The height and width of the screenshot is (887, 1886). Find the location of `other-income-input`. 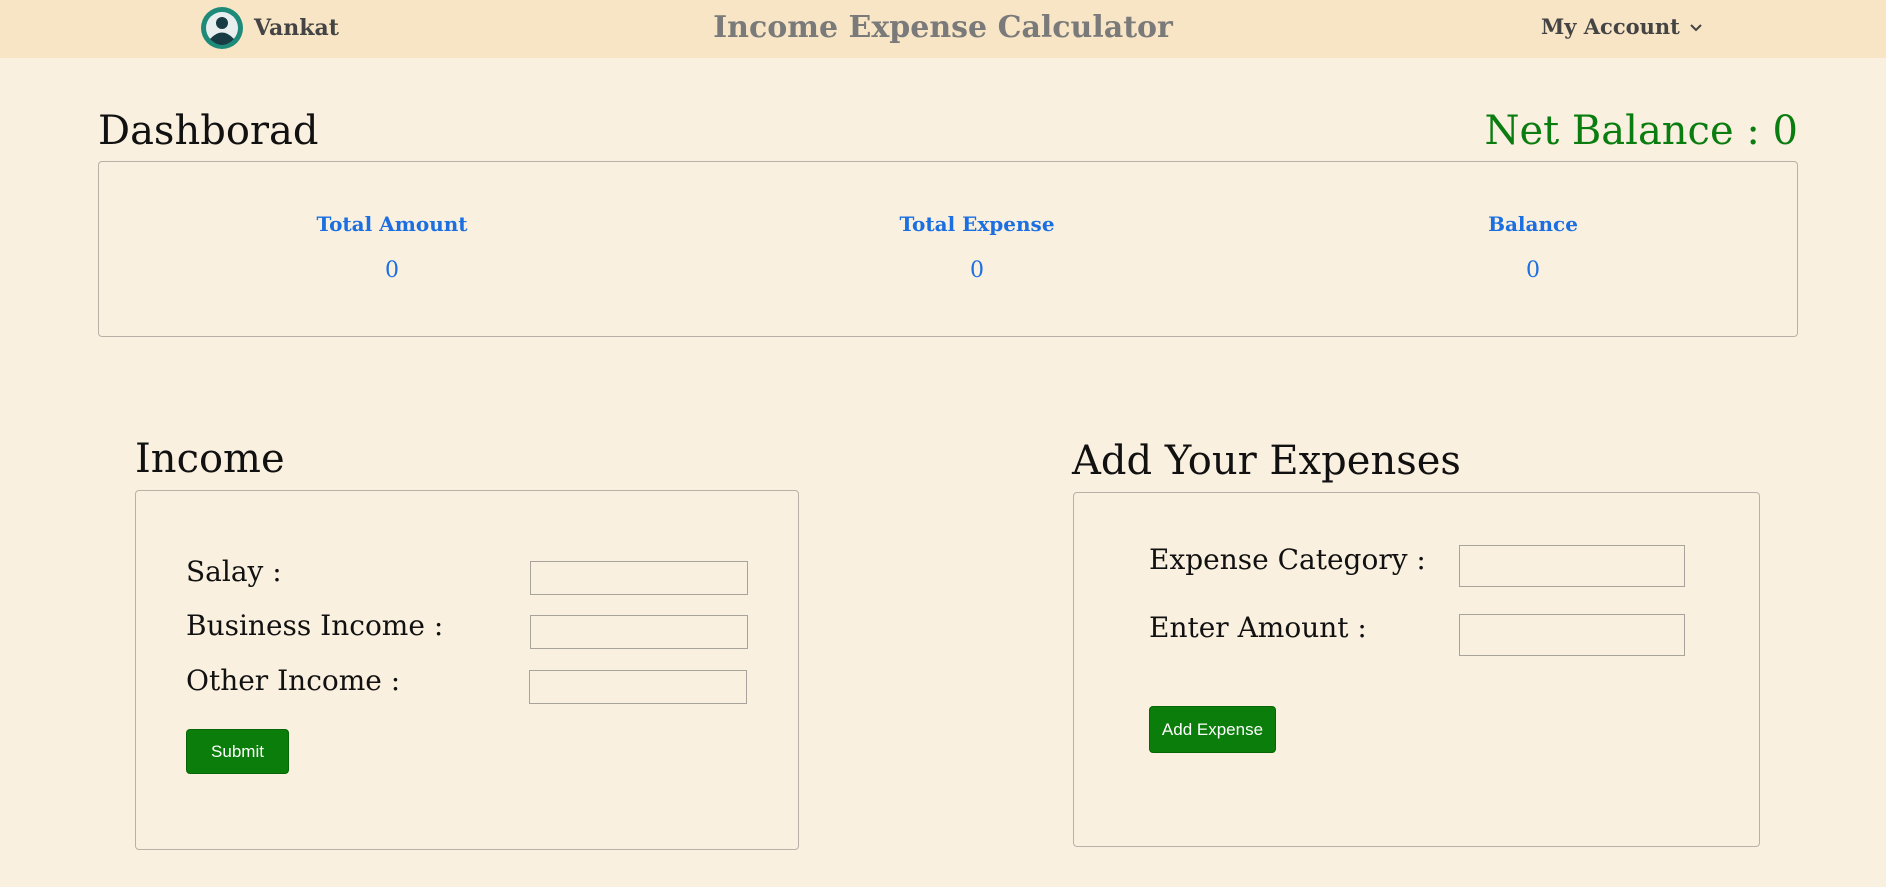

other-income-input is located at coordinates (638, 687).